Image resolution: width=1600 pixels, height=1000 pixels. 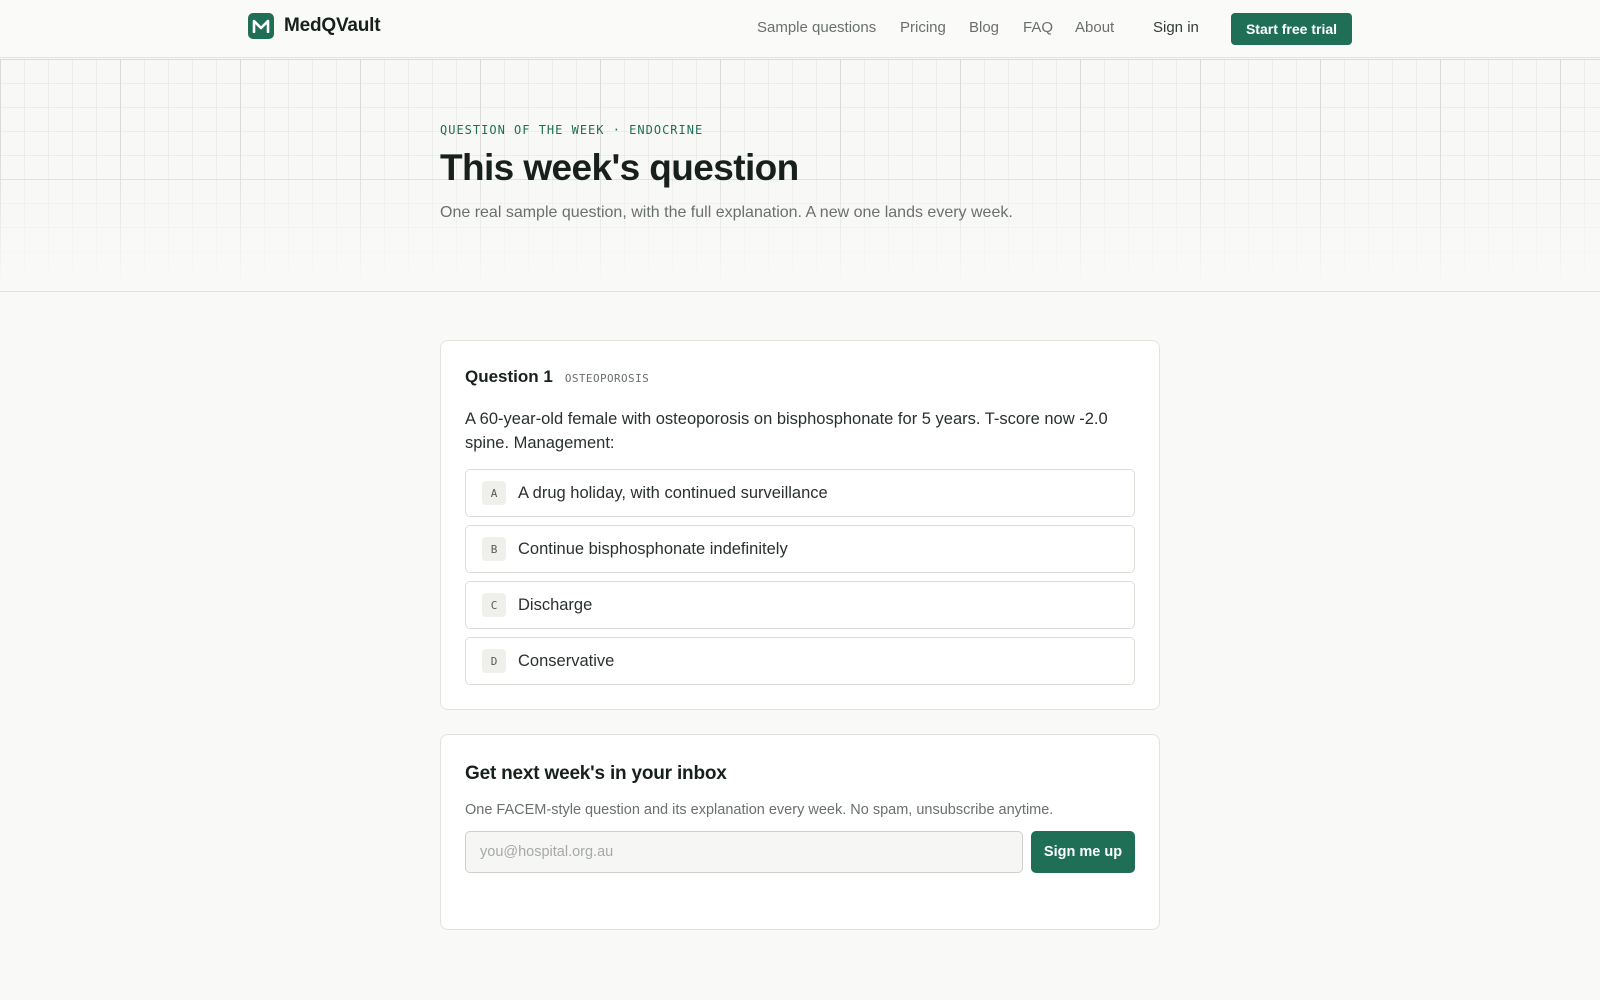 I want to click on question-number: Question 1, so click(x=509, y=376).